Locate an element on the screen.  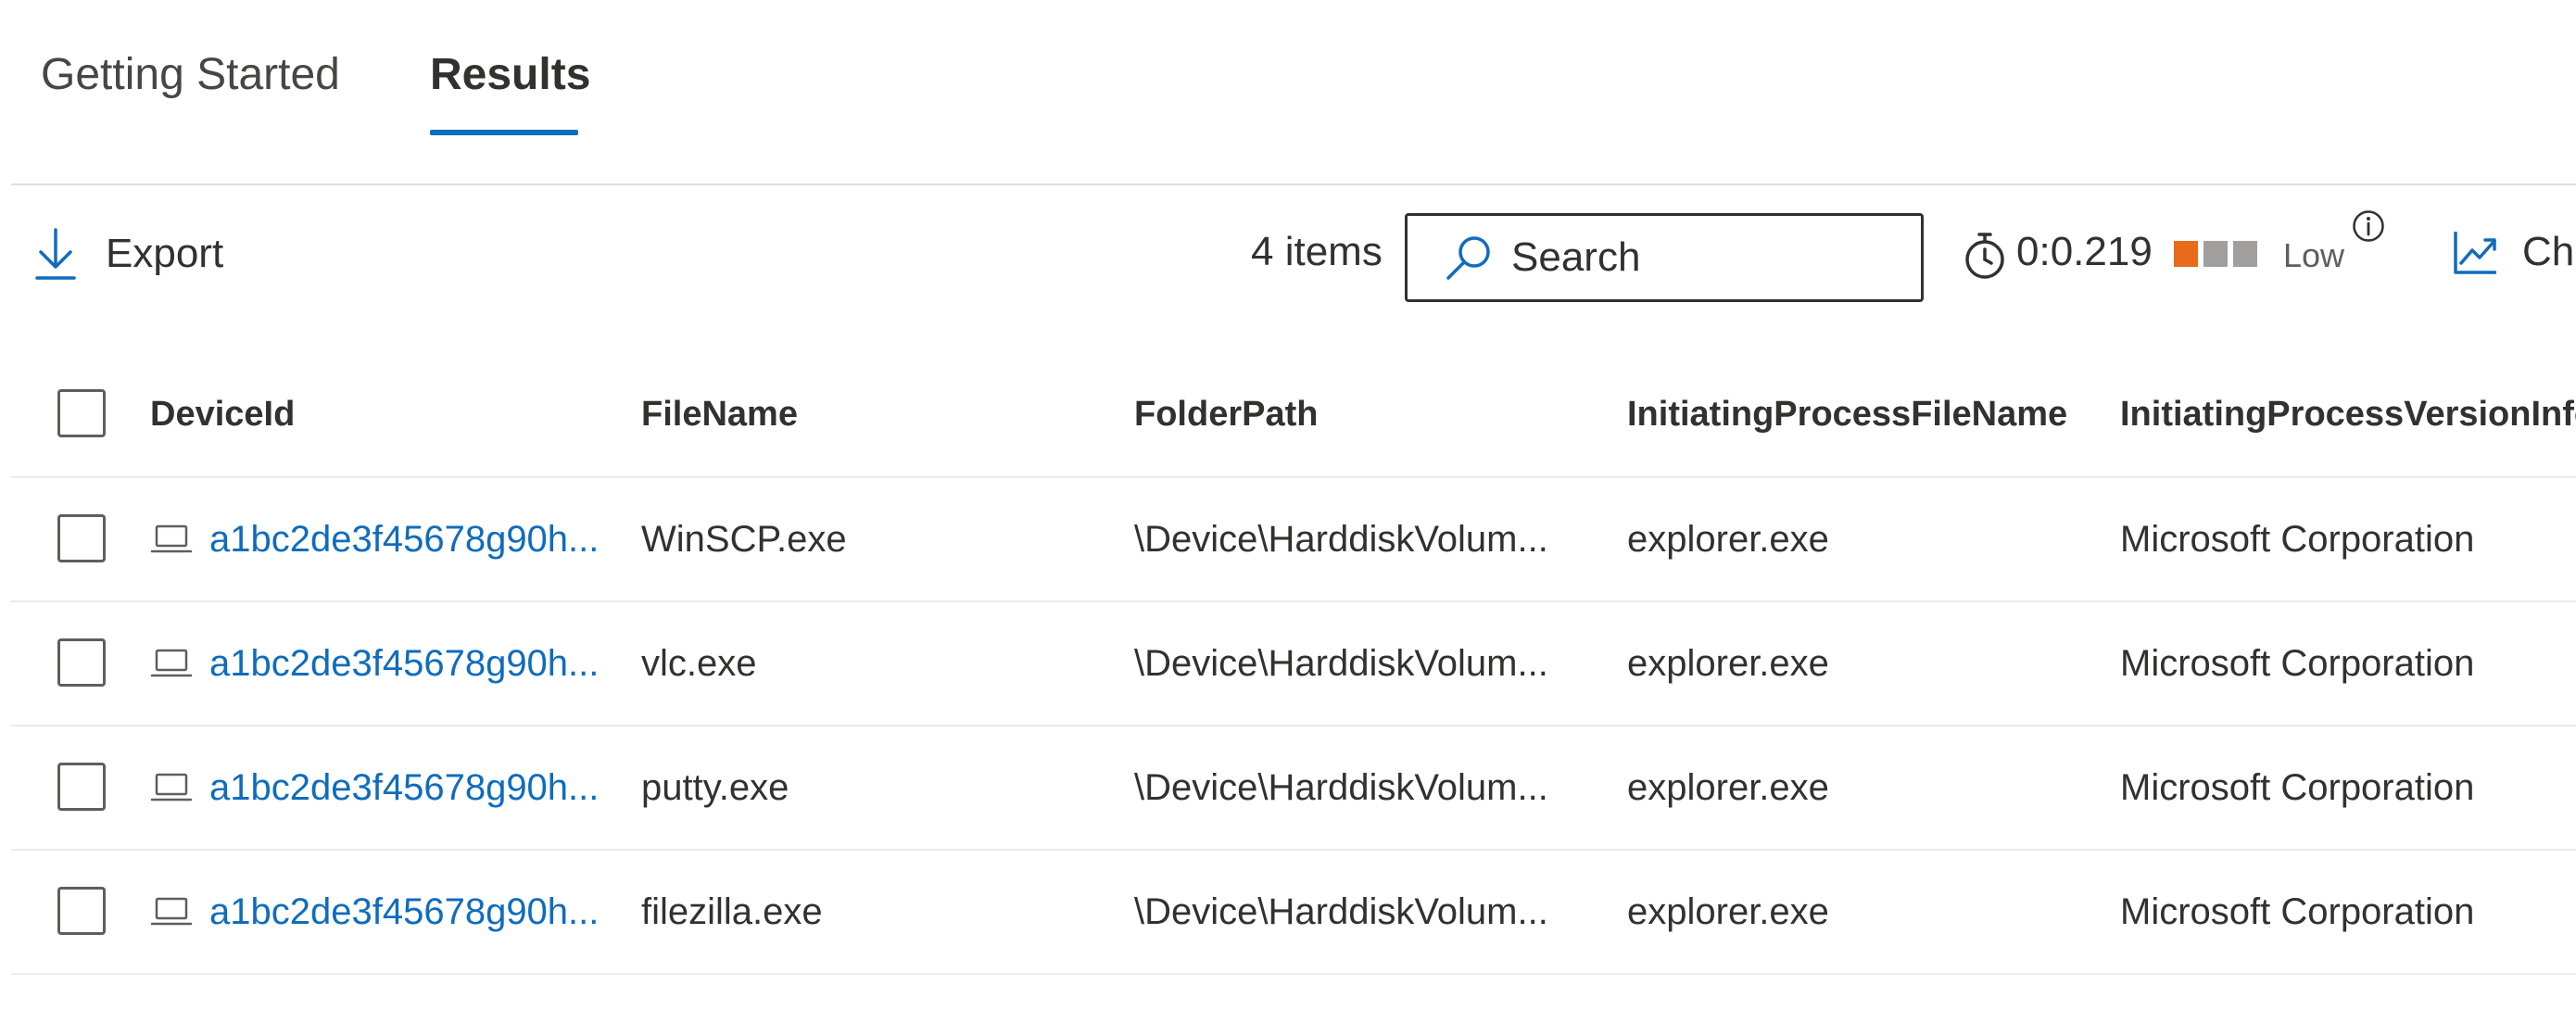
resource-usage-label: Low is located at coordinates (2314, 255).